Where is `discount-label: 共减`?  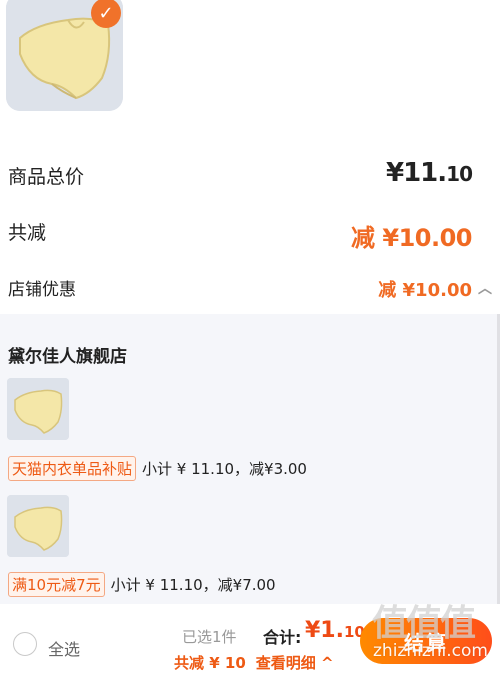 discount-label: 共减 is located at coordinates (27, 233).